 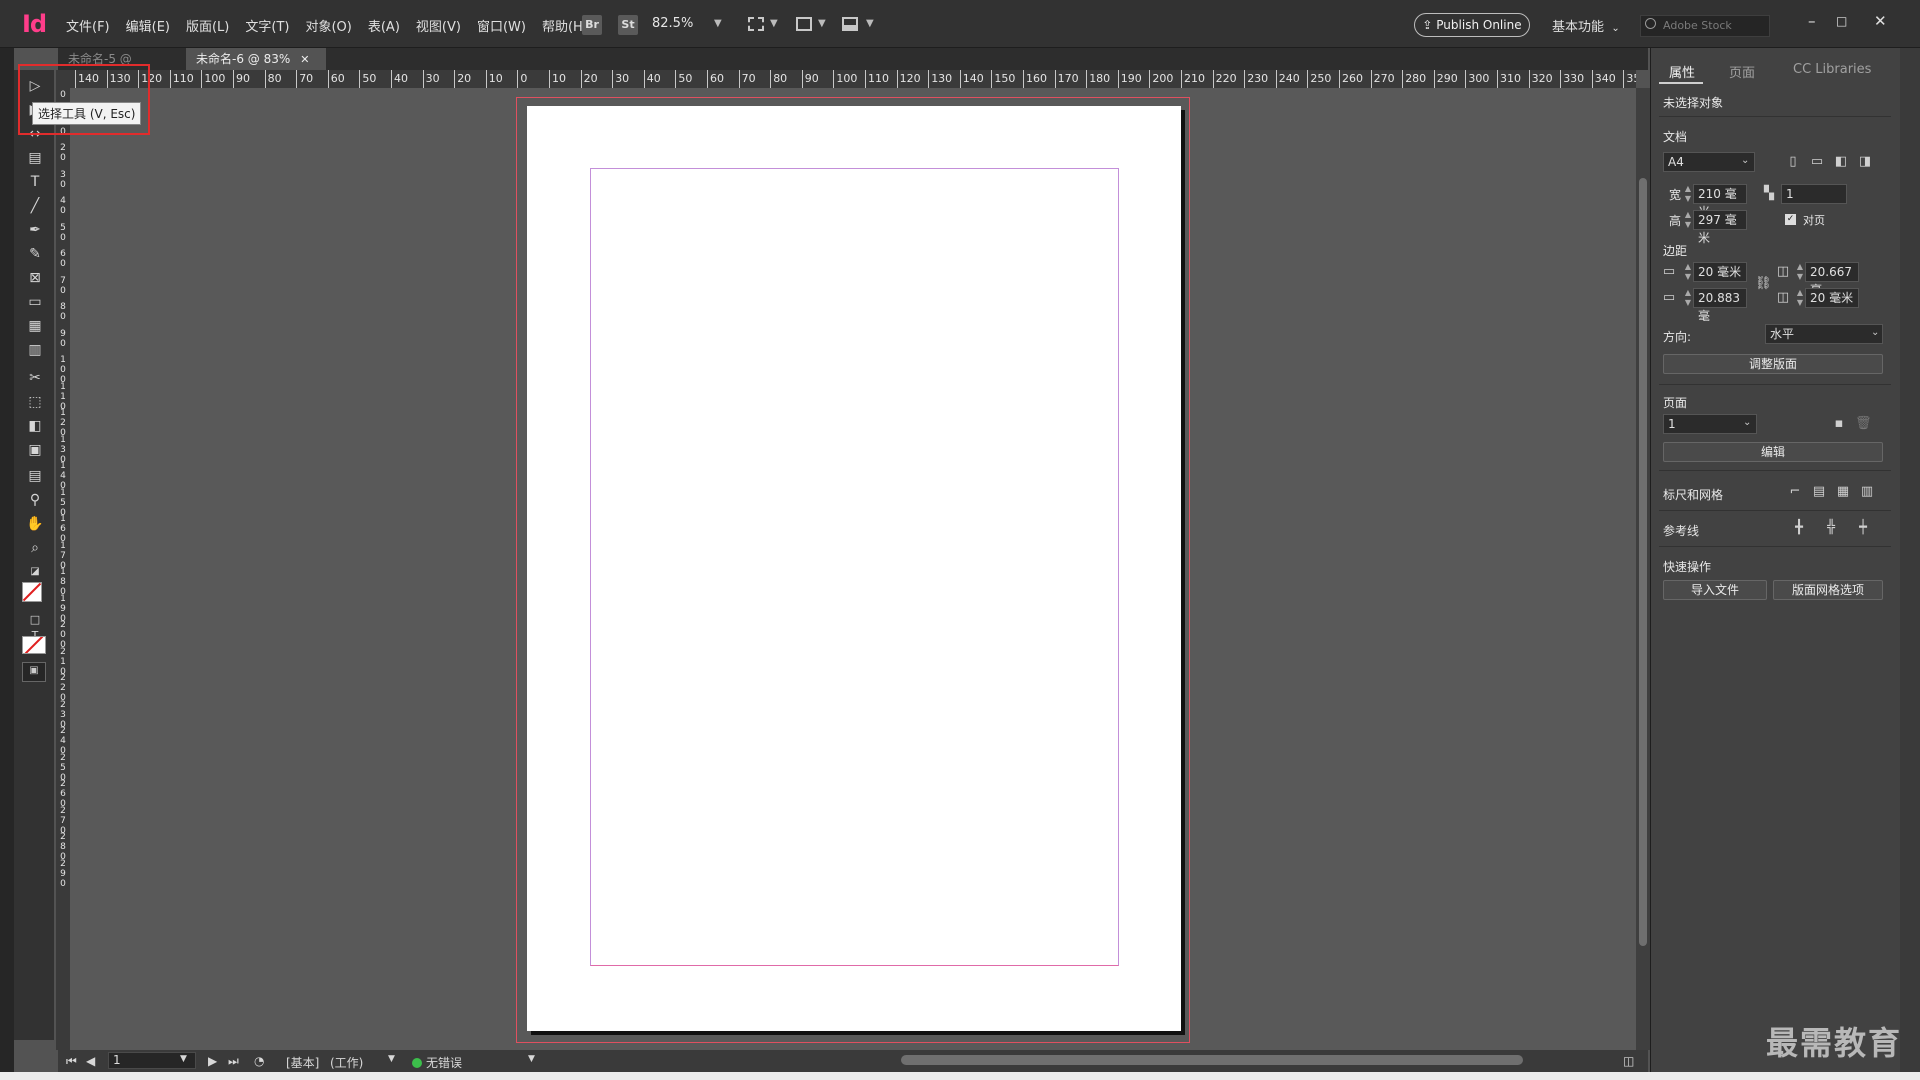 What do you see at coordinates (90, 1061) in the screenshot?
I see `previous-page-icon: ◀` at bounding box center [90, 1061].